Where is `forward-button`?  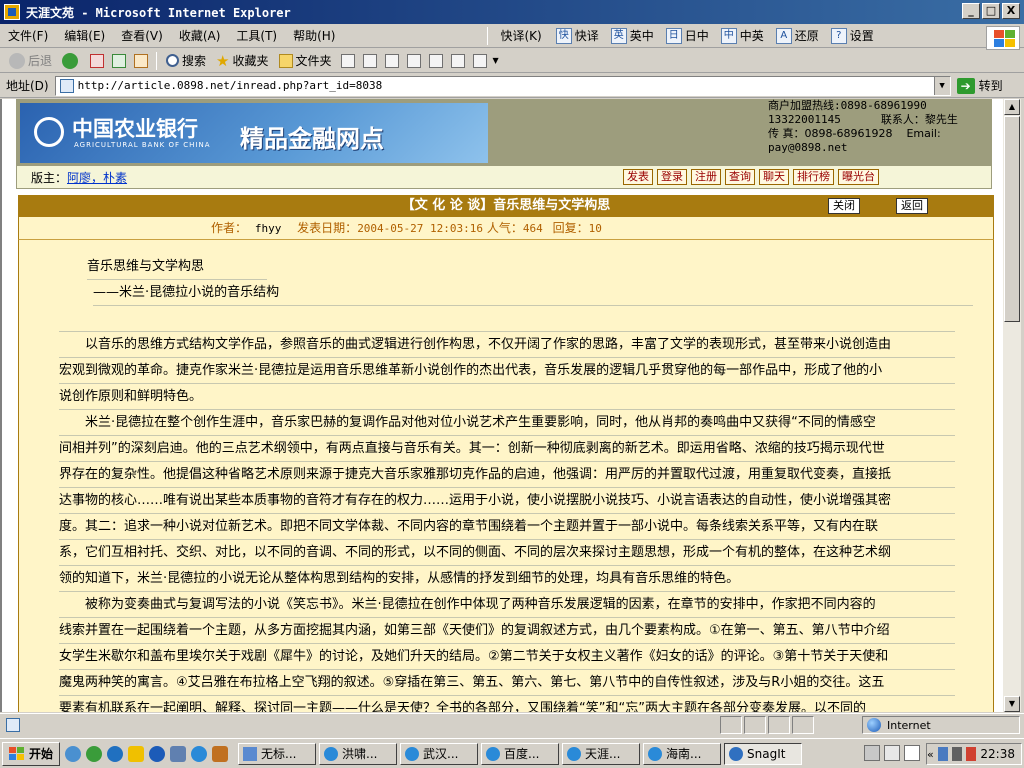 forward-button is located at coordinates (71, 60).